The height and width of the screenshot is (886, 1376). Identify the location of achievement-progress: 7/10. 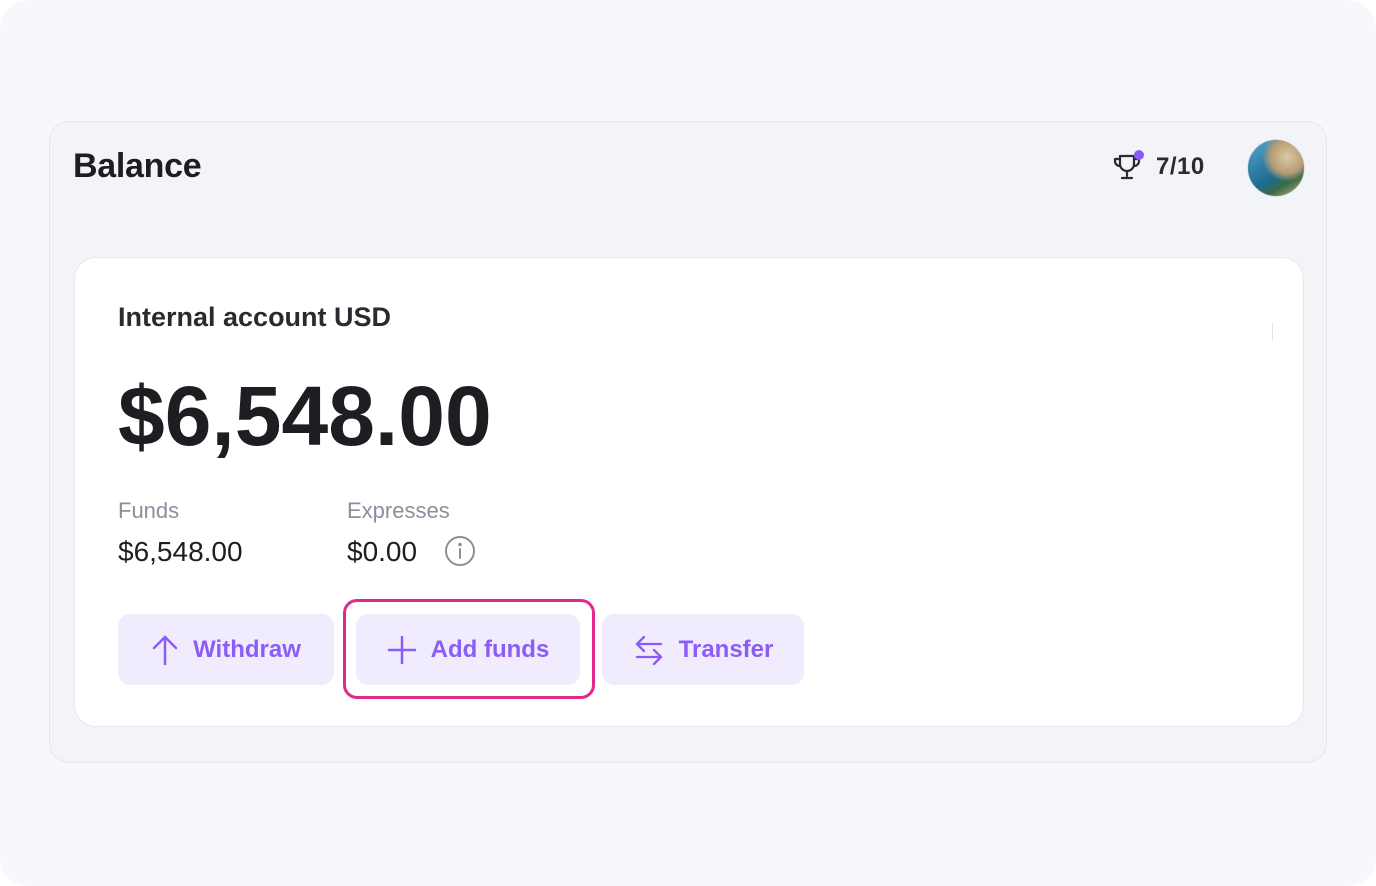
(1157, 167).